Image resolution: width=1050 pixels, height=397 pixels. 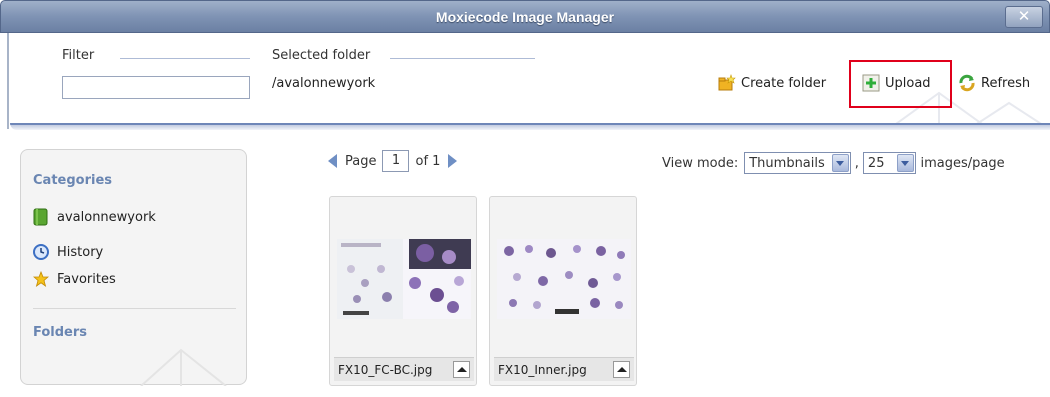 I want to click on per-page-value: 25, so click(x=876, y=163).